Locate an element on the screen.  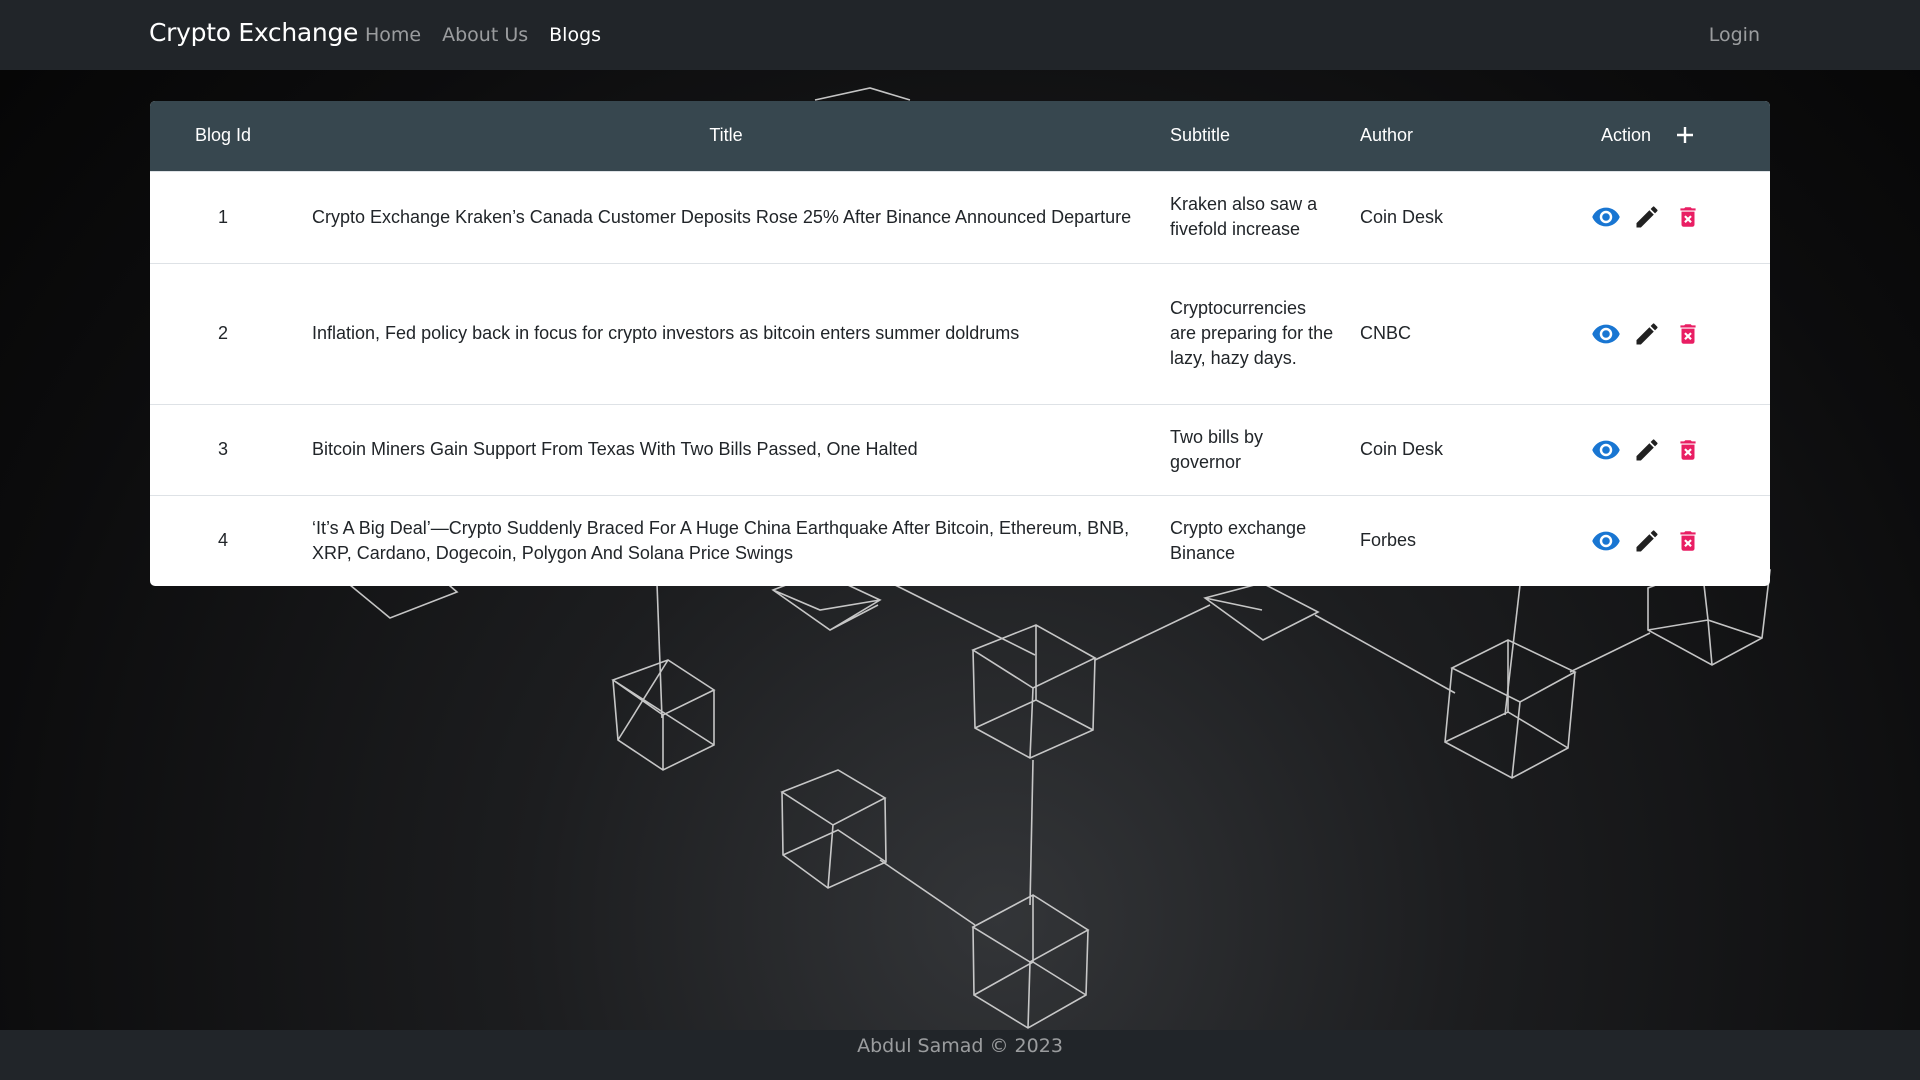
plus-icon is located at coordinates (1685, 135).